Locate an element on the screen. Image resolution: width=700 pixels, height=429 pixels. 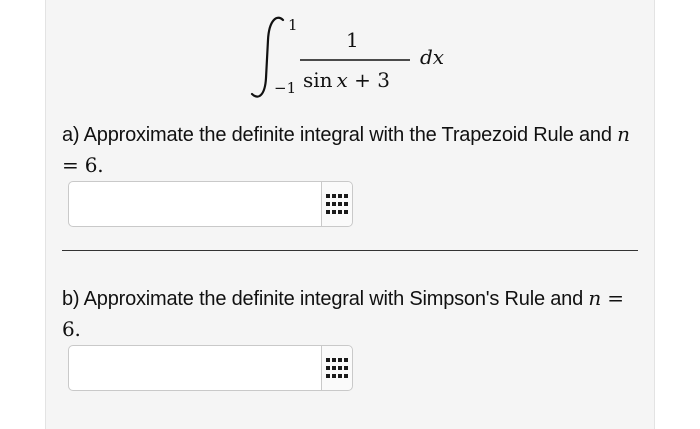
answer-a-keypad-button is located at coordinates (336, 204).